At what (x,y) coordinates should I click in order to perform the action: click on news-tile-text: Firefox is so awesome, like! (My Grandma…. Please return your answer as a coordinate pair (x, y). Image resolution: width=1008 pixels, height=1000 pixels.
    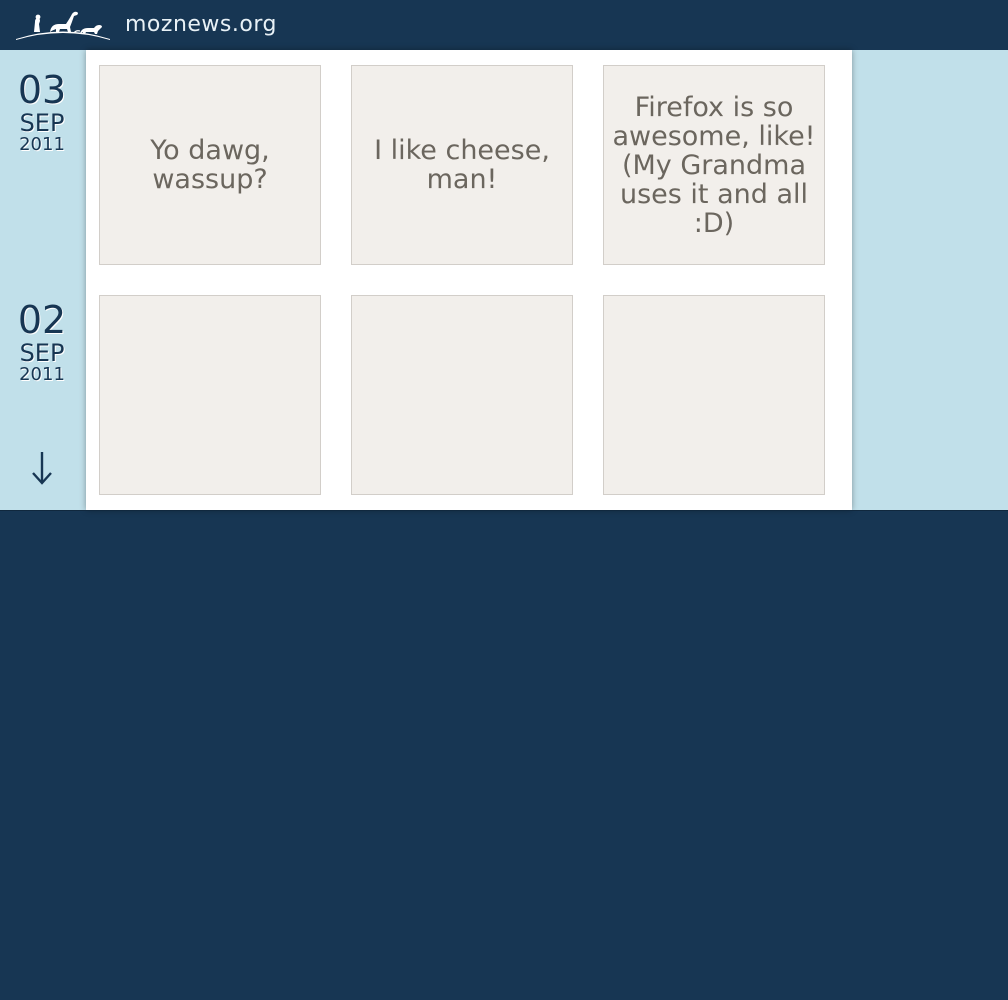
    Looking at the image, I should click on (714, 165).